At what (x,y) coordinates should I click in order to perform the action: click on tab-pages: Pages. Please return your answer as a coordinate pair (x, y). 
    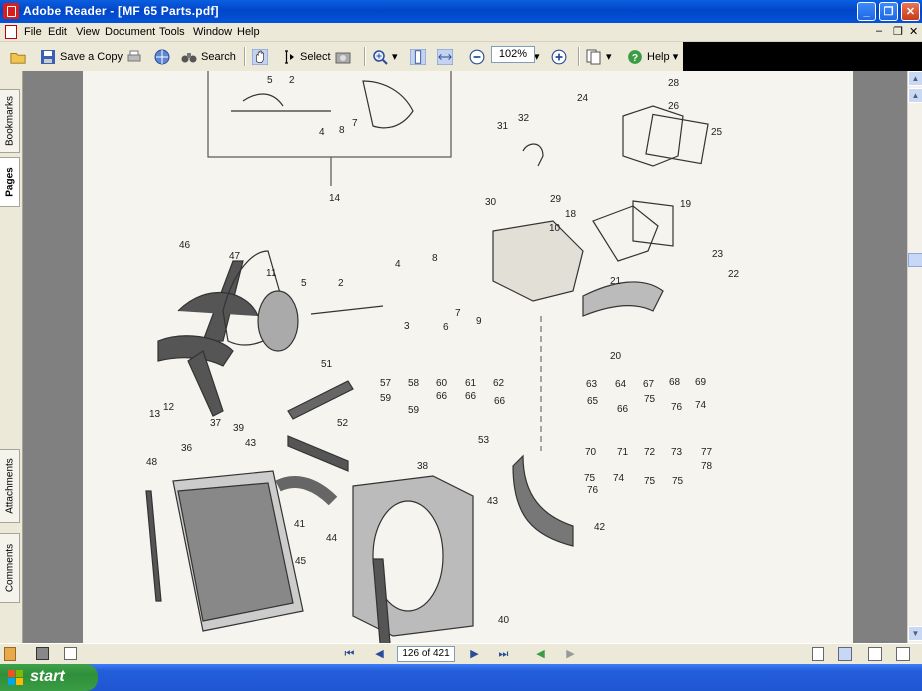
    Looking at the image, I should click on (10, 182).